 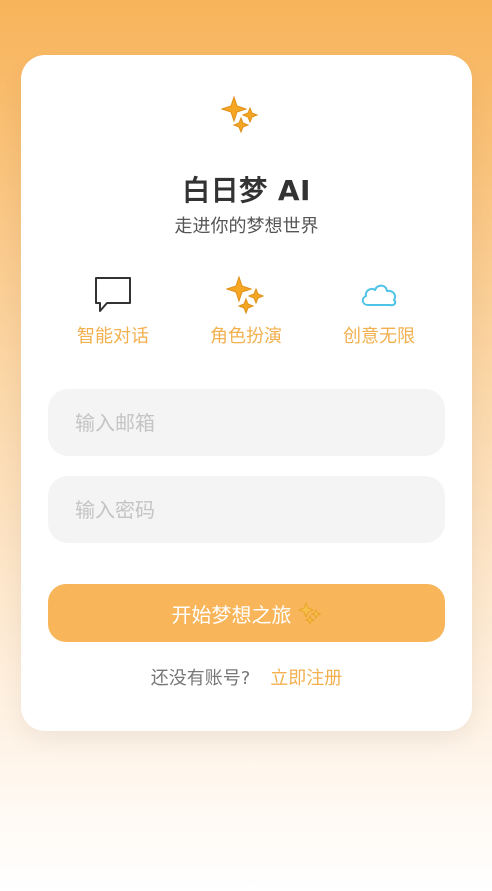 I want to click on feature-roleplay: 角色扮演, so click(x=246, y=315).